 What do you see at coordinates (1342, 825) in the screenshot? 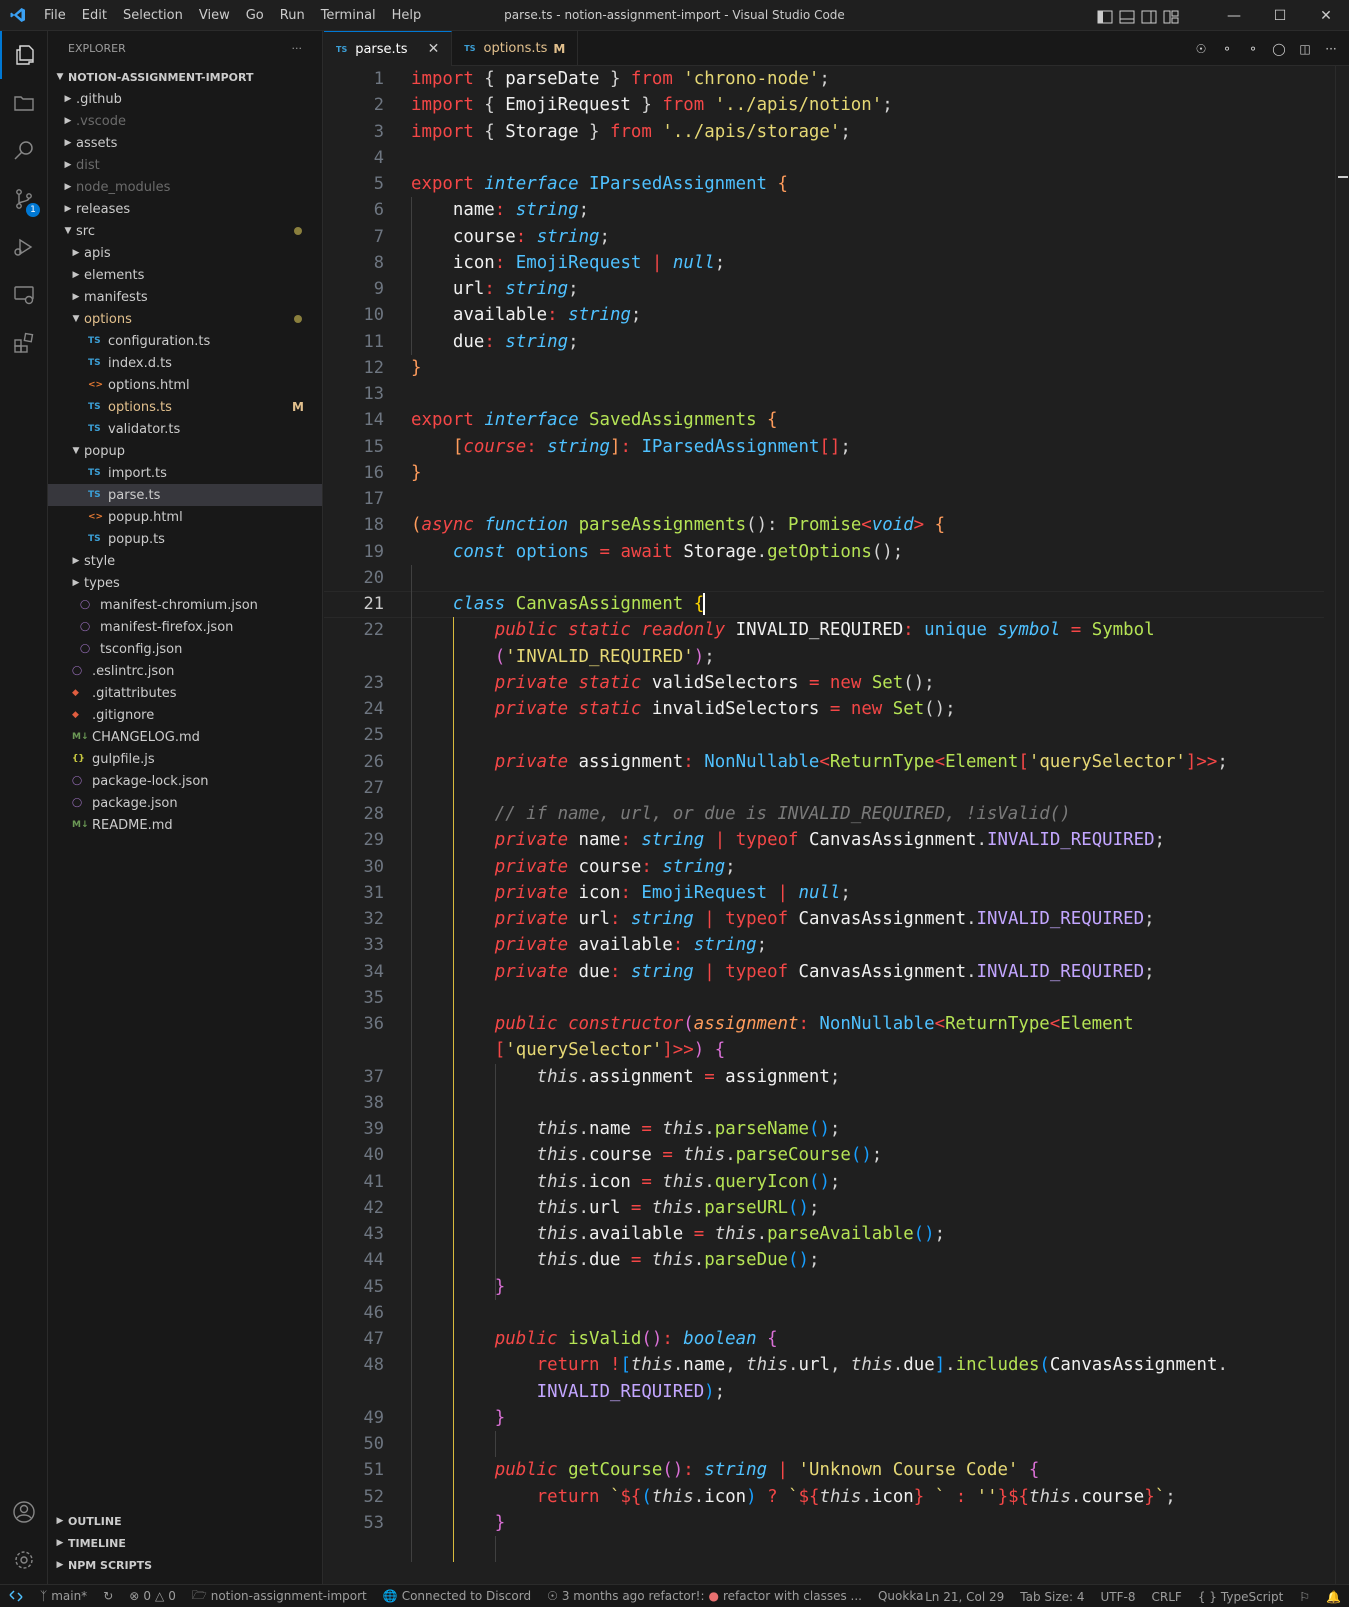
I see `editor-scrollbar` at bounding box center [1342, 825].